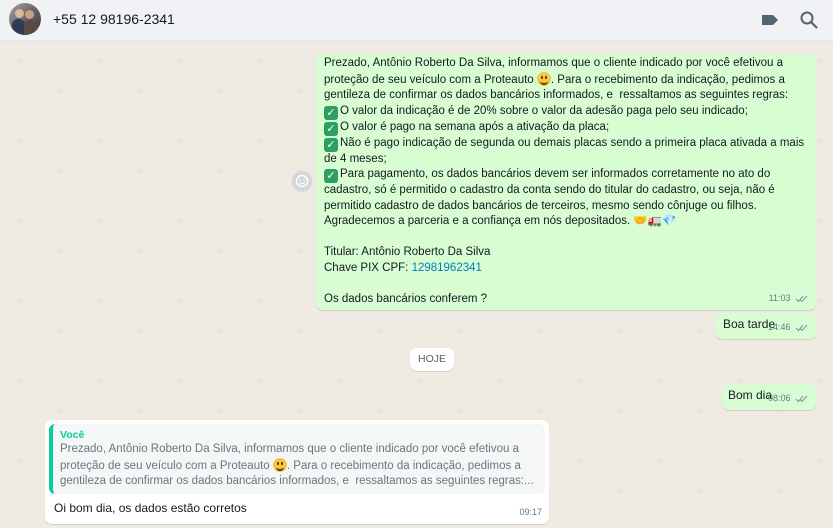 This screenshot has width=833, height=528. What do you see at coordinates (72, 435) in the screenshot?
I see `quote-author: Você` at bounding box center [72, 435].